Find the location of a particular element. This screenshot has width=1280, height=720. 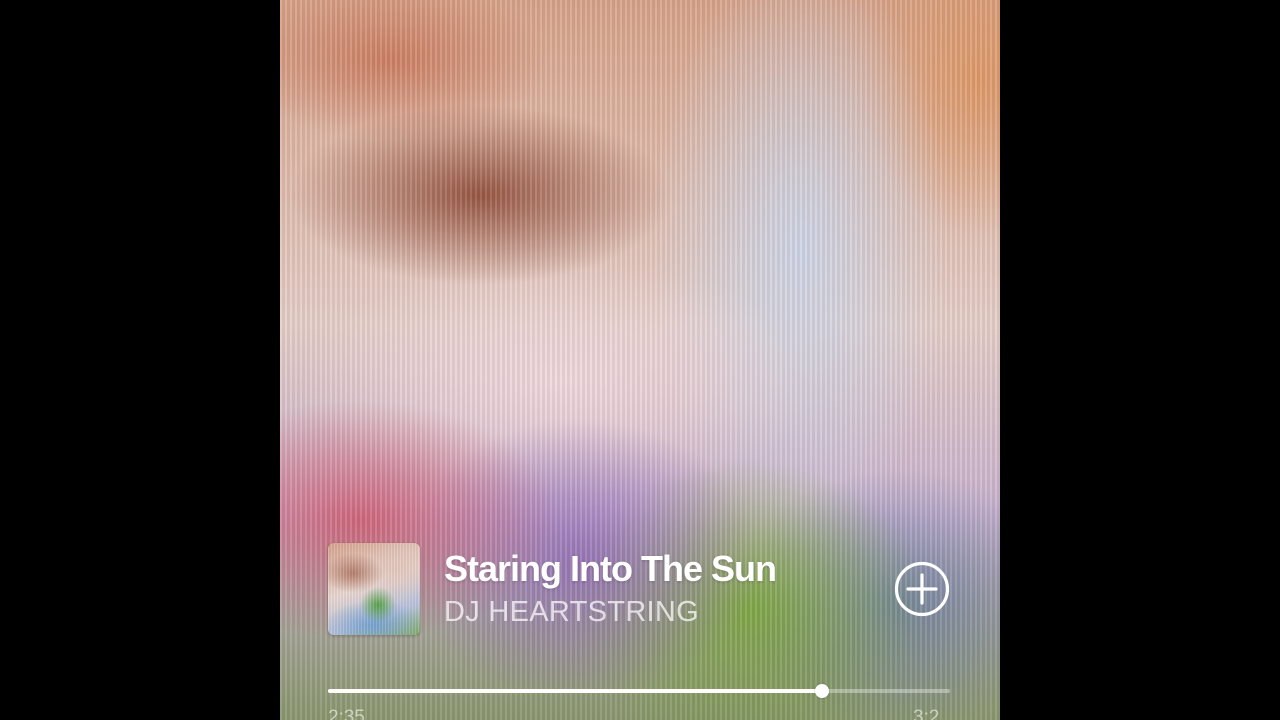

progress-knob is located at coordinates (822, 691).